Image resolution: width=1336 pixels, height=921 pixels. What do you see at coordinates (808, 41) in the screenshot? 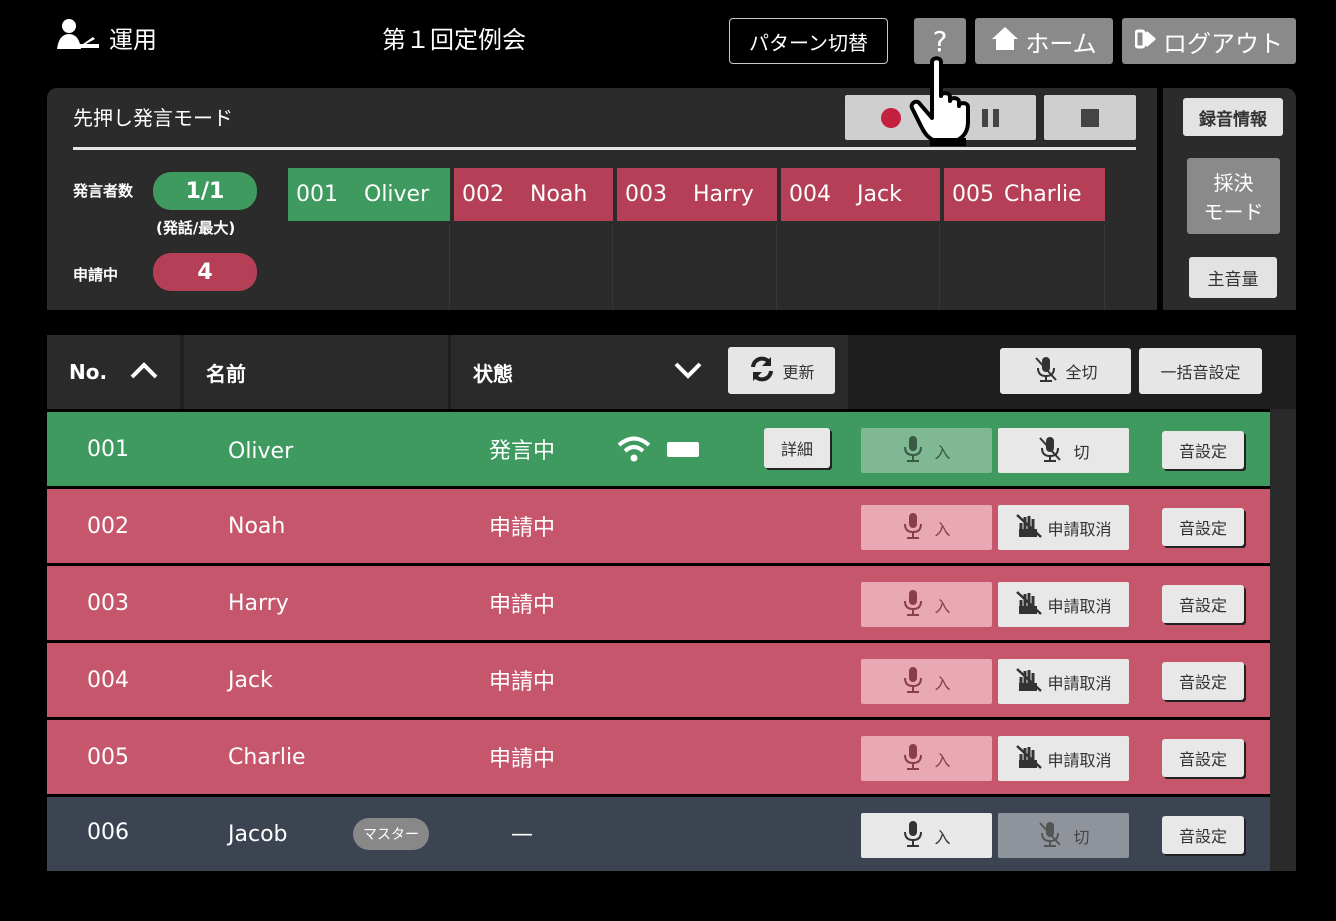
I see `pattern-switch-button: パターン切替` at bounding box center [808, 41].